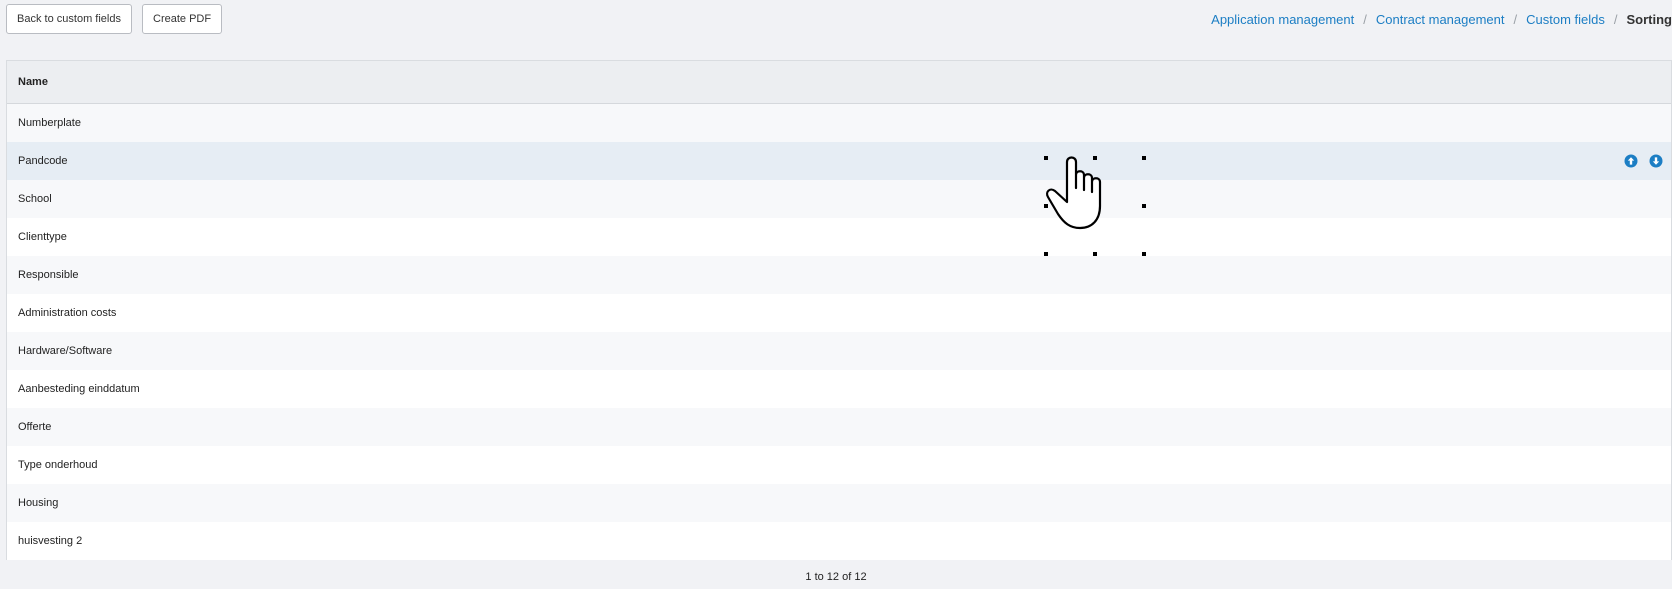  Describe the element at coordinates (1656, 161) in the screenshot. I see `arrow-down-circle-icon` at that location.